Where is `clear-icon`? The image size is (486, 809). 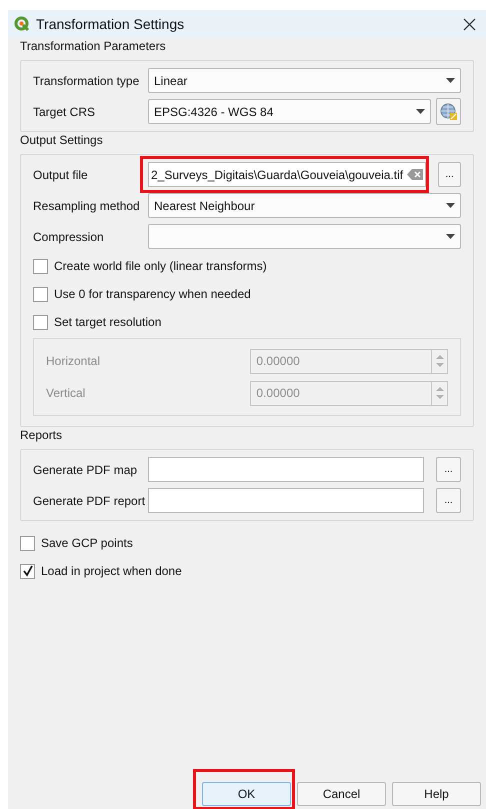 clear-icon is located at coordinates (415, 174).